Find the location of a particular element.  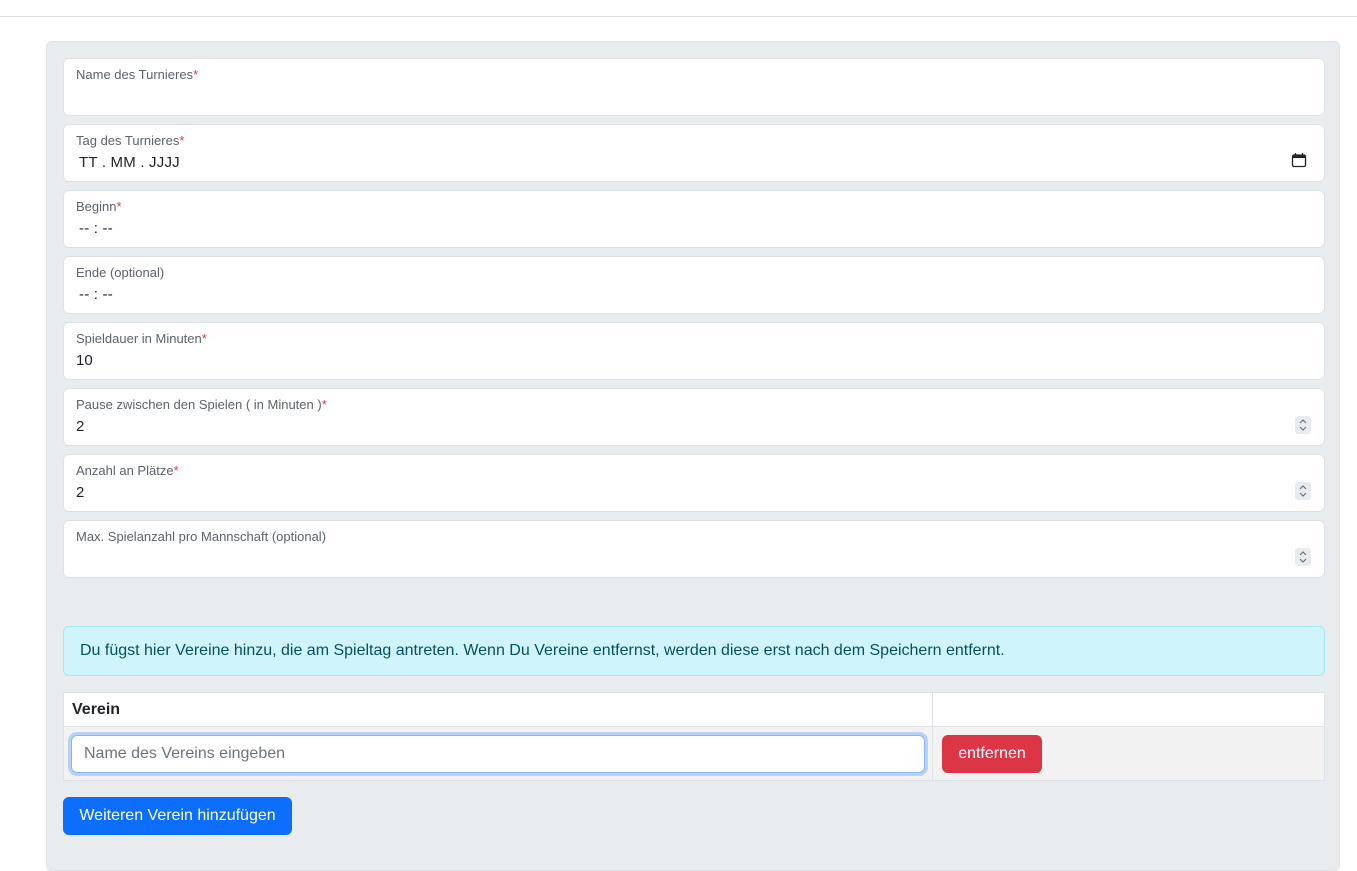

table-row: entfernen is located at coordinates (694, 753).